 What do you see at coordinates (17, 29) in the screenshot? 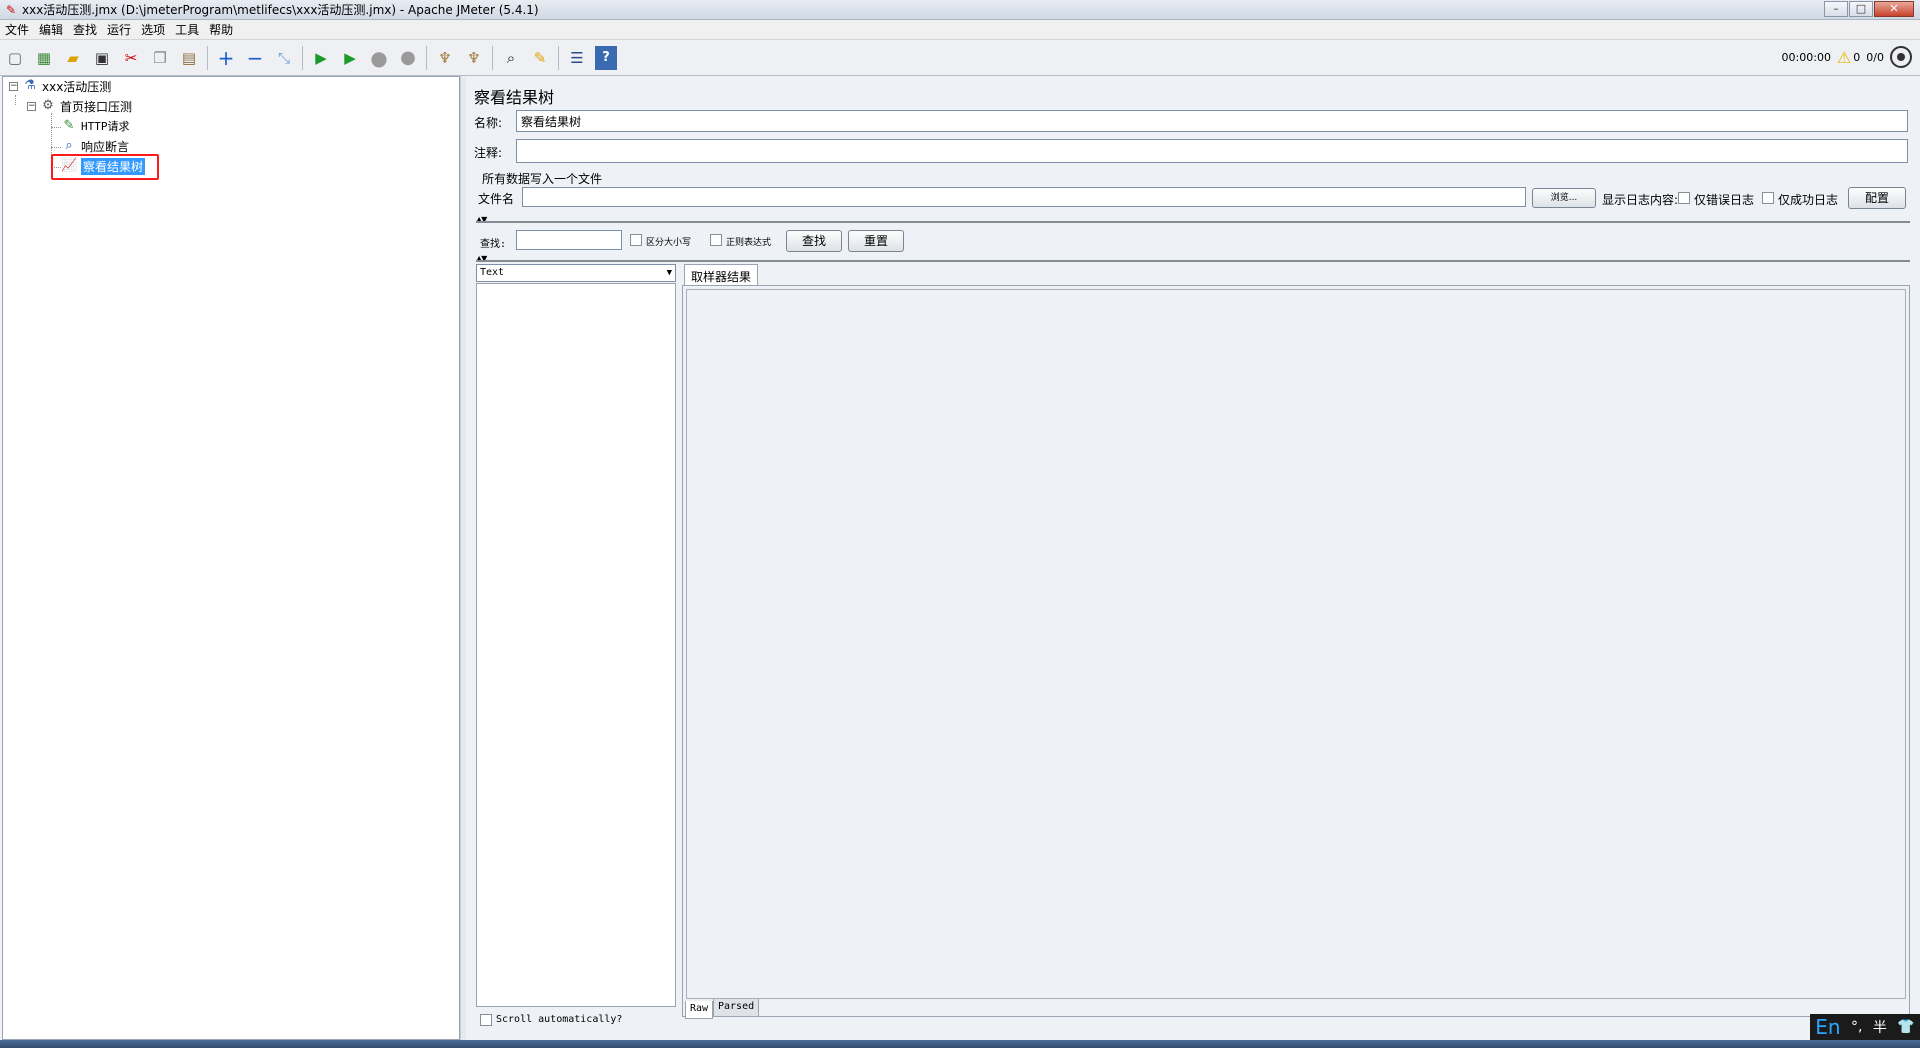
I see `menu-file: 文件` at bounding box center [17, 29].